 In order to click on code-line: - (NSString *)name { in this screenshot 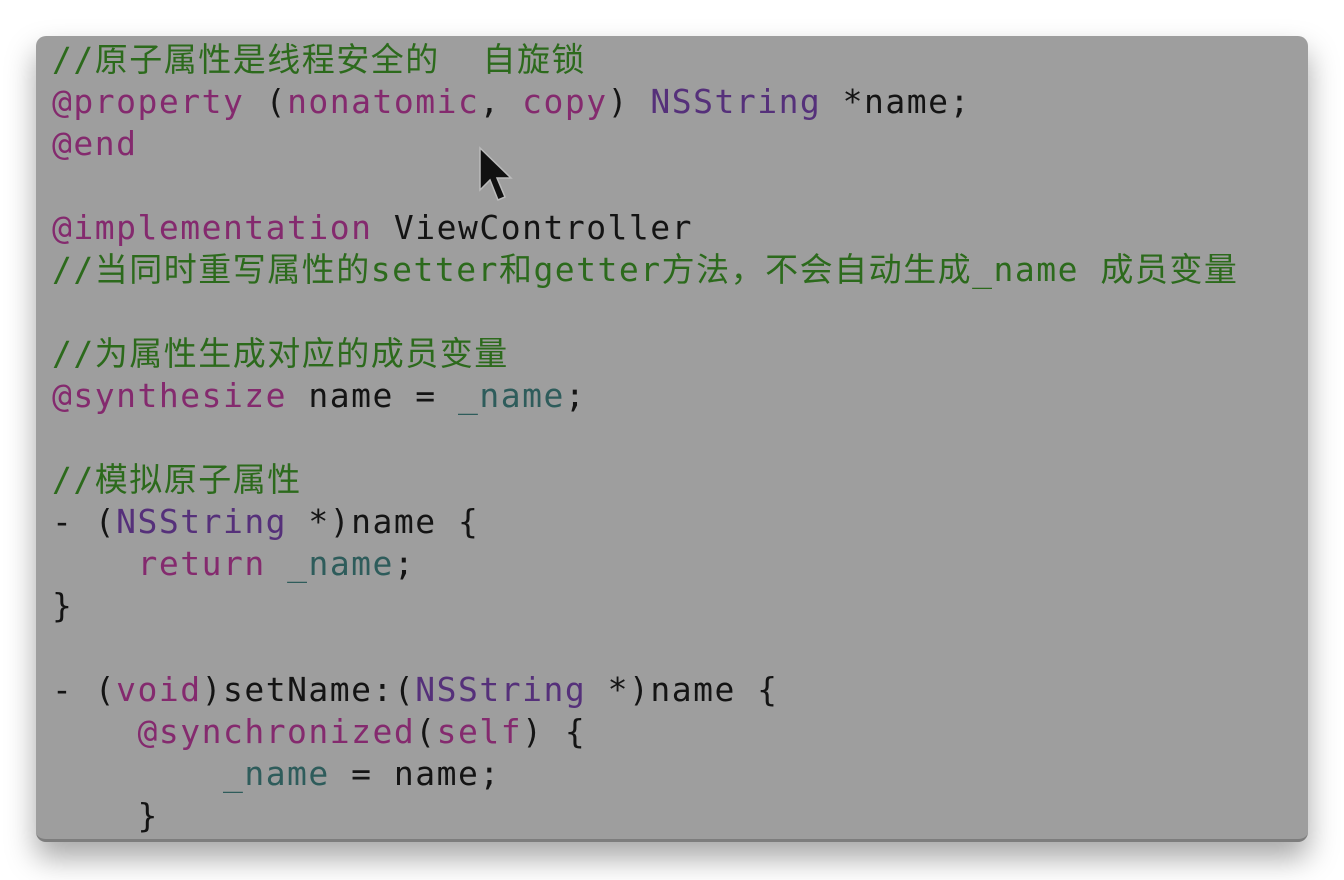, I will do `click(645, 522)`.